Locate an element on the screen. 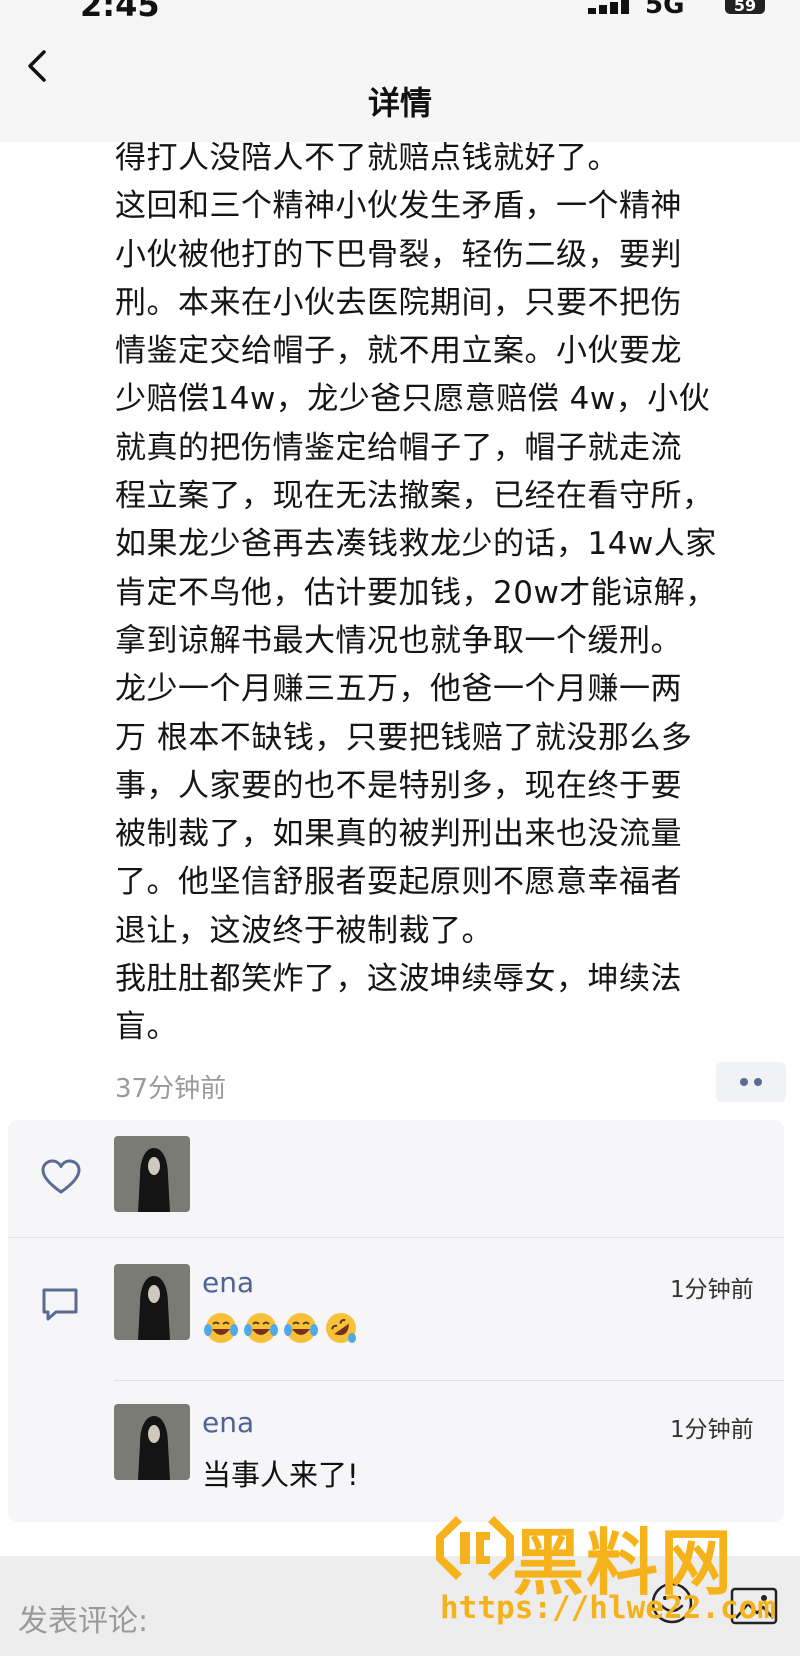  post-line: 如果龙少爸再去凑钱救龙少的话，14w人家 is located at coordinates (416, 544).